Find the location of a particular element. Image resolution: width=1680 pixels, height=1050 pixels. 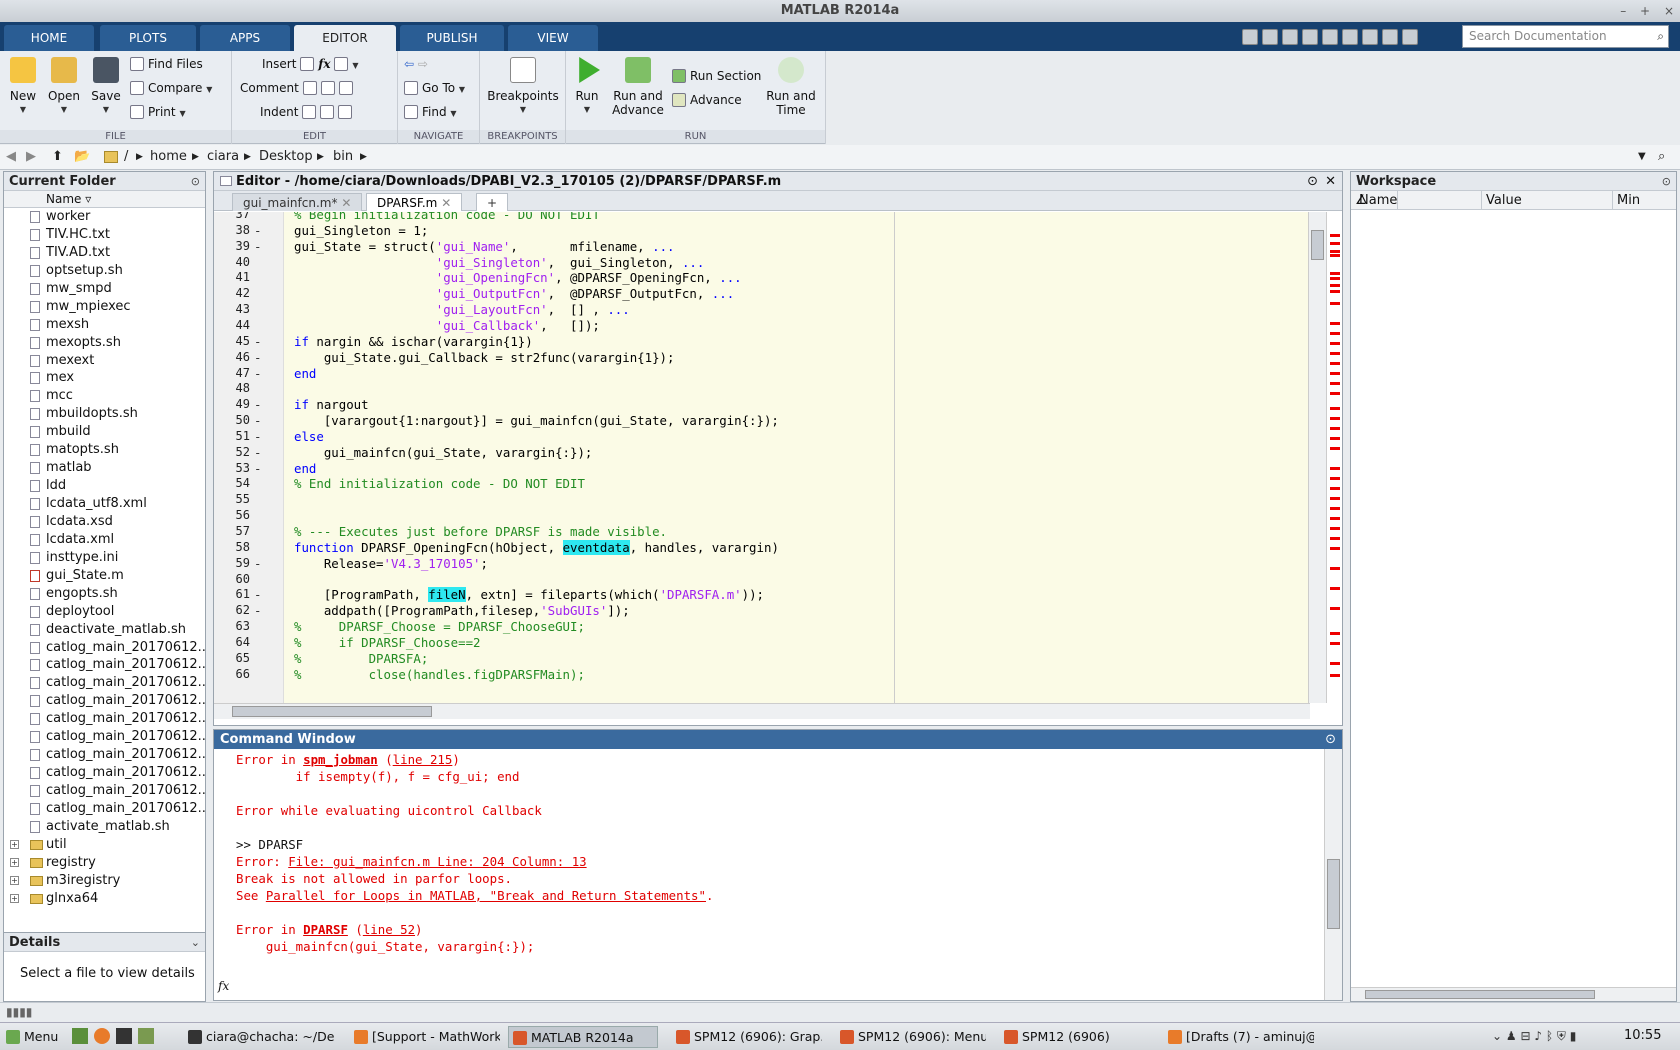

file-item: TIV.HC.txt is located at coordinates (104, 235).